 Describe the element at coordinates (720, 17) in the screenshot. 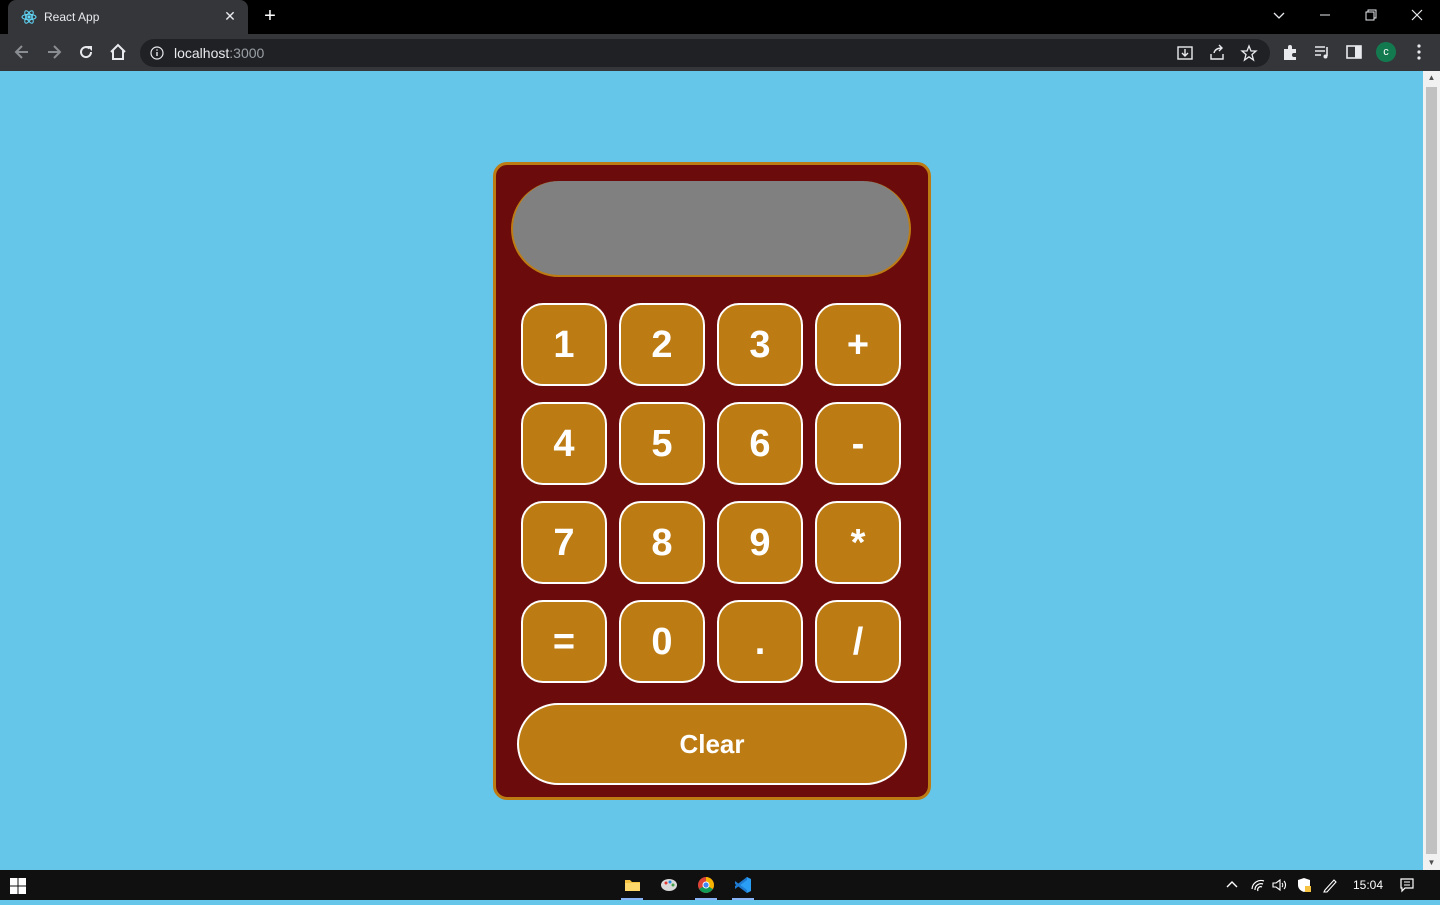

I see `tab-strip: React App ✕ +` at that location.